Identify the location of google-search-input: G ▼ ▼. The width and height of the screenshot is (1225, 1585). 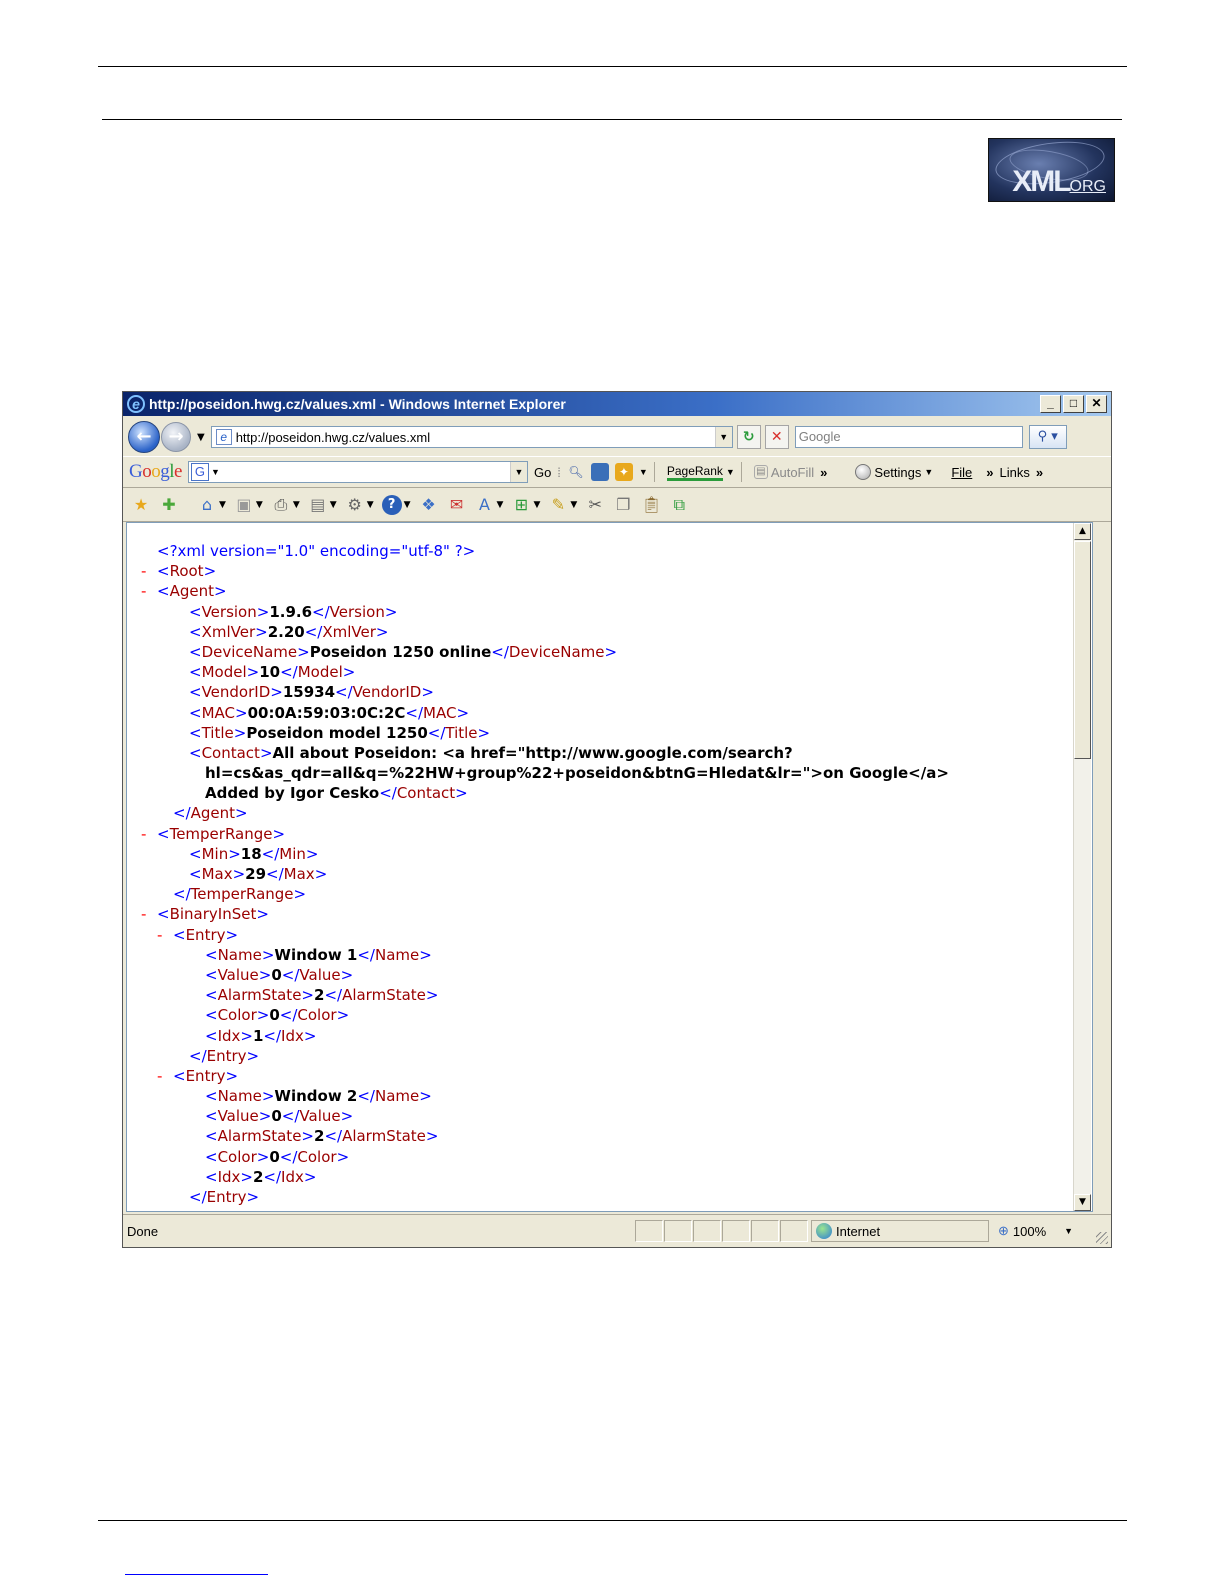
(357, 472).